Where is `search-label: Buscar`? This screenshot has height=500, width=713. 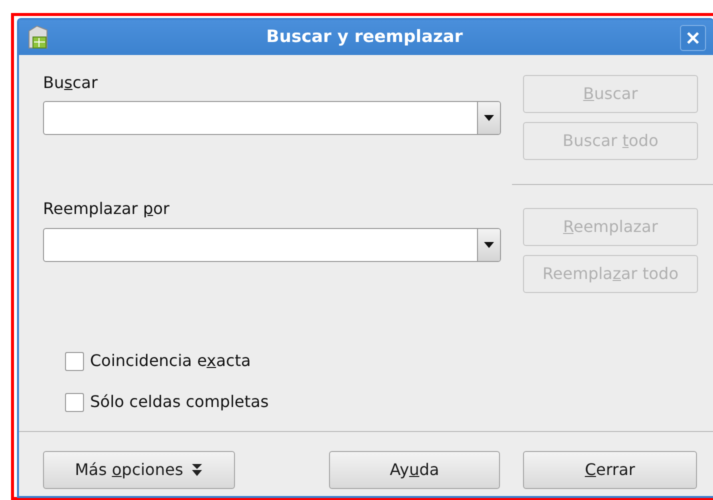
search-label: Buscar is located at coordinates (70, 83).